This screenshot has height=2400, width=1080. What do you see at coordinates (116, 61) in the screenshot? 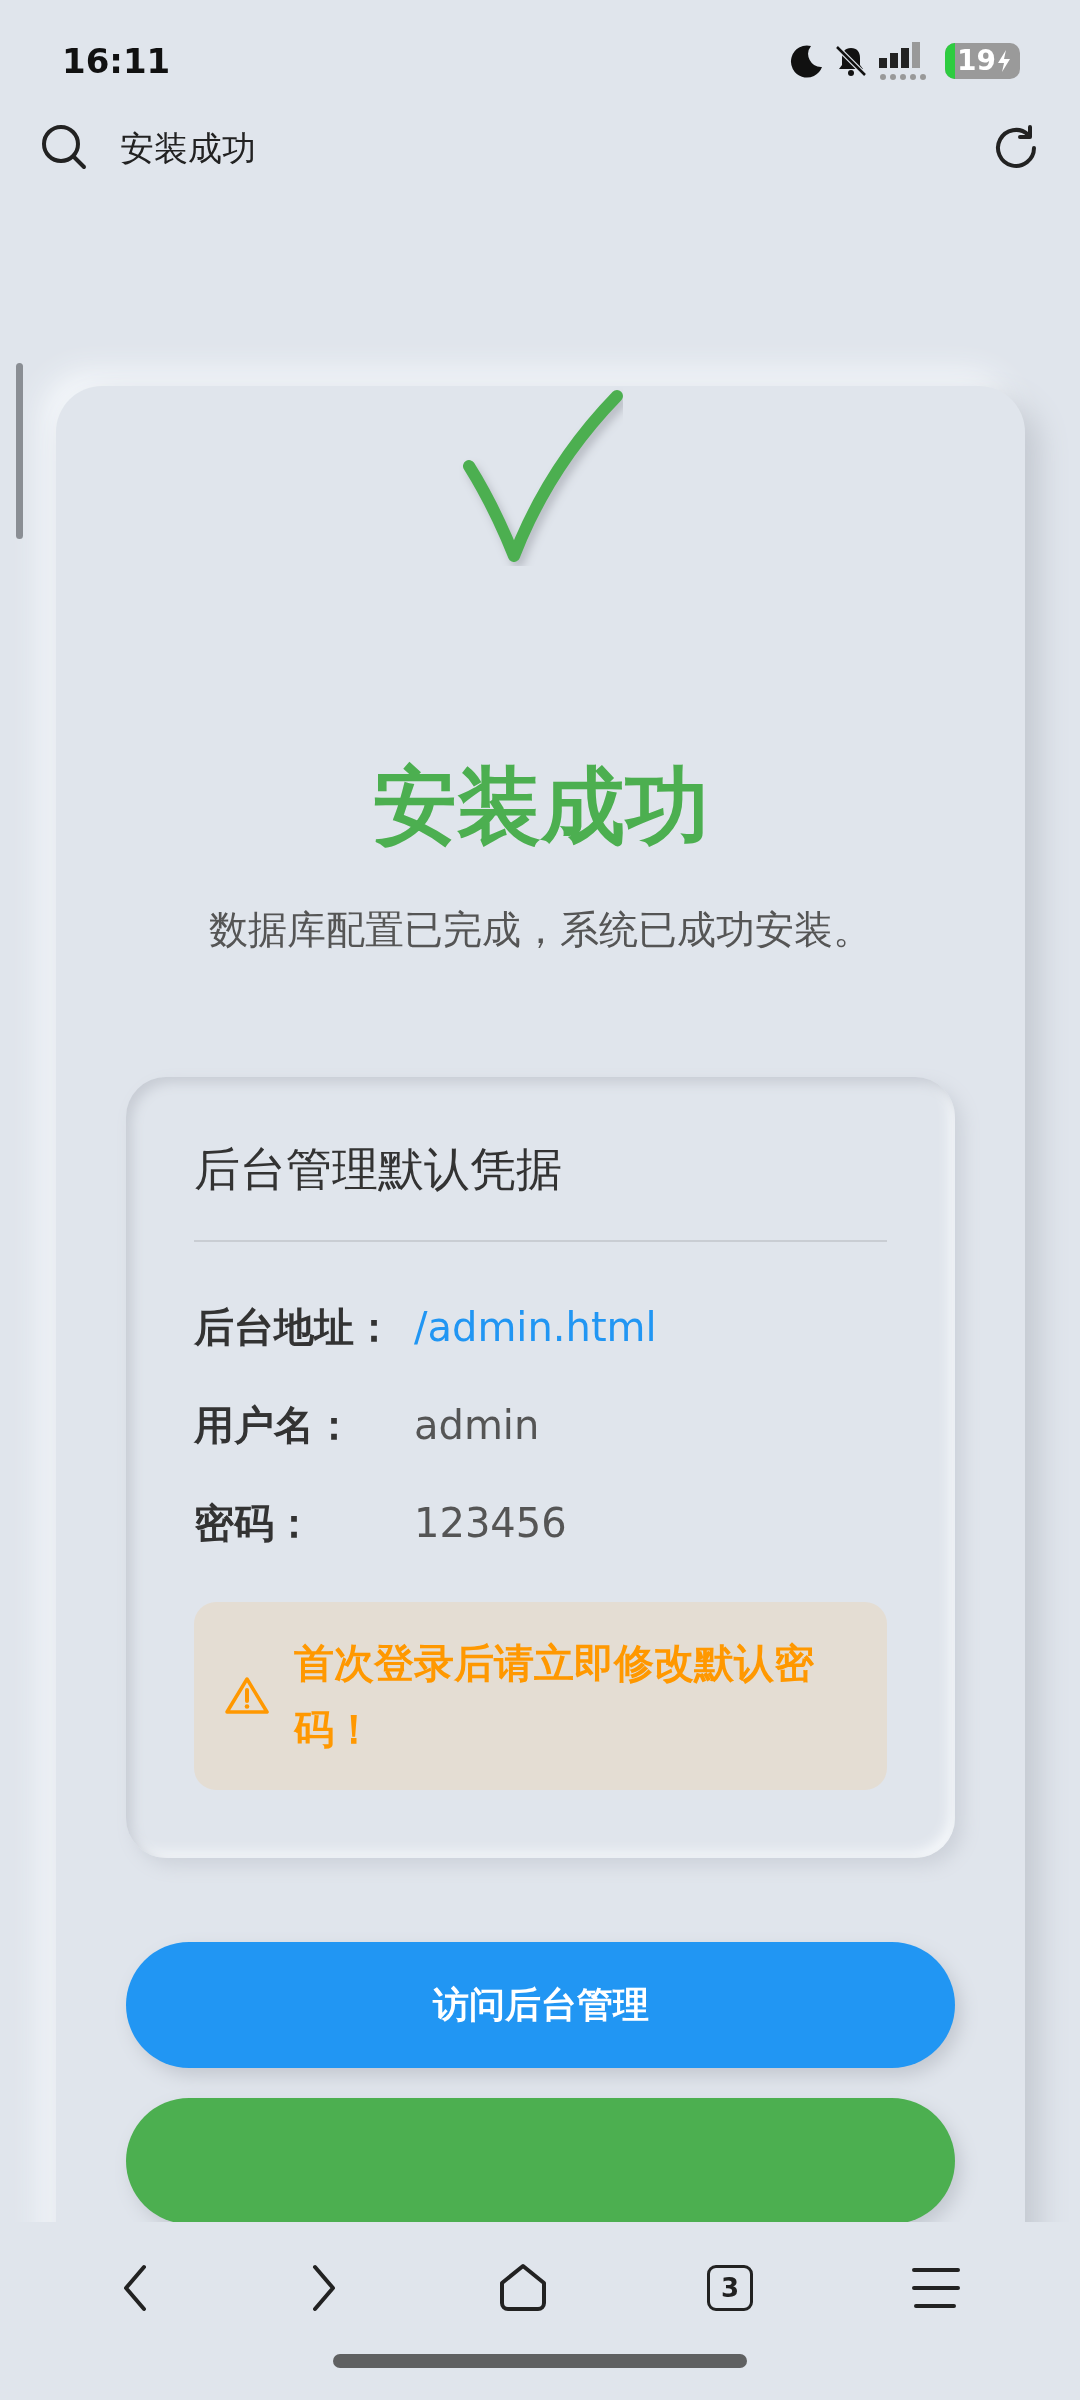
I see `status-time: 16:11` at bounding box center [116, 61].